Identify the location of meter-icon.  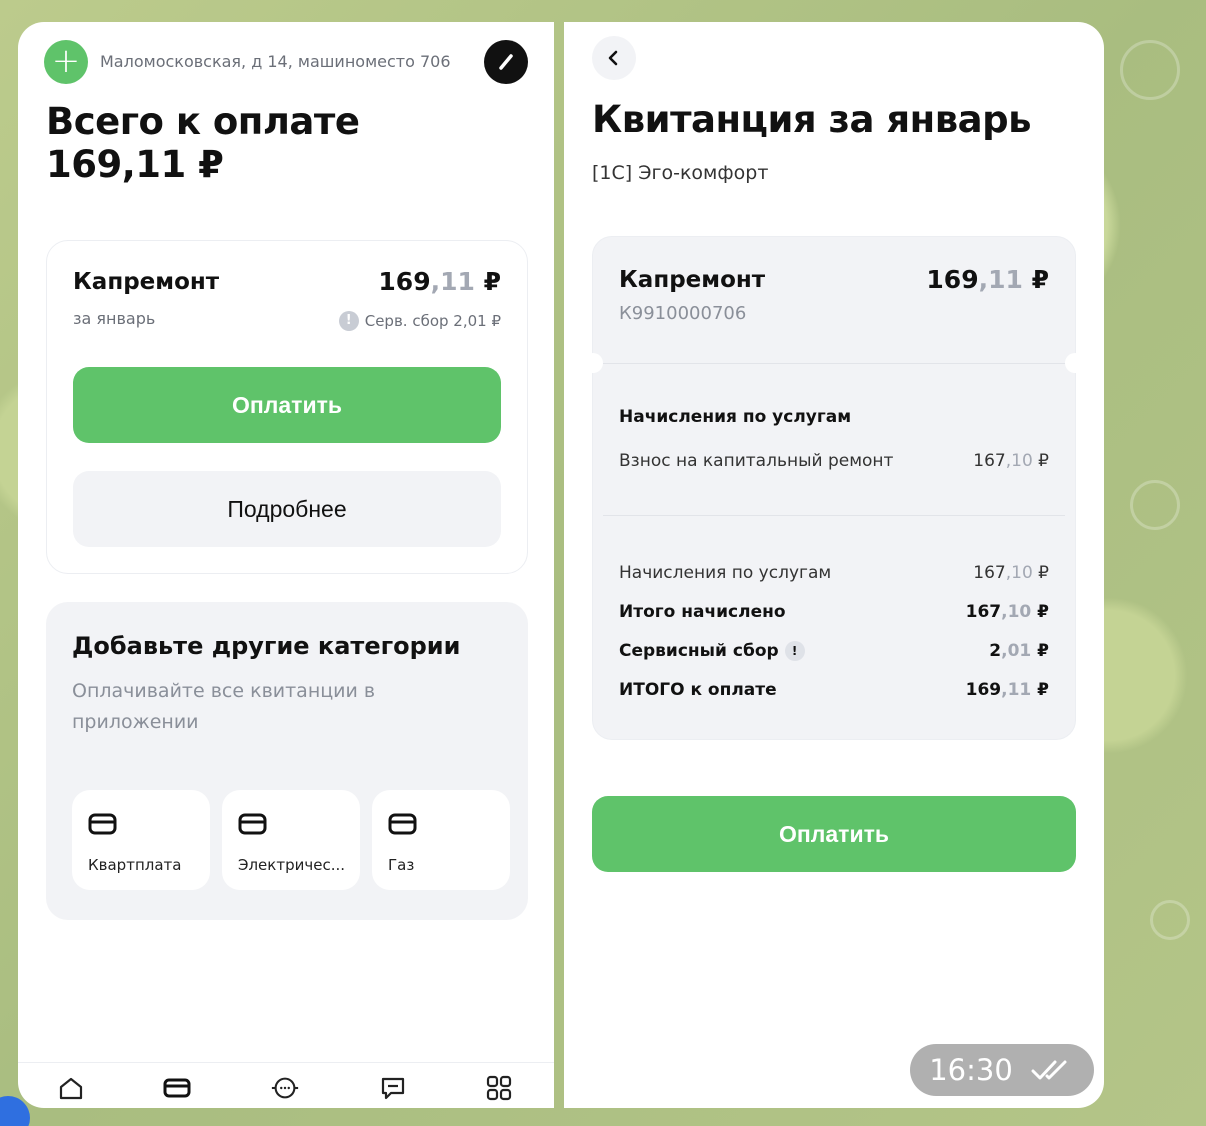
(285, 1088).